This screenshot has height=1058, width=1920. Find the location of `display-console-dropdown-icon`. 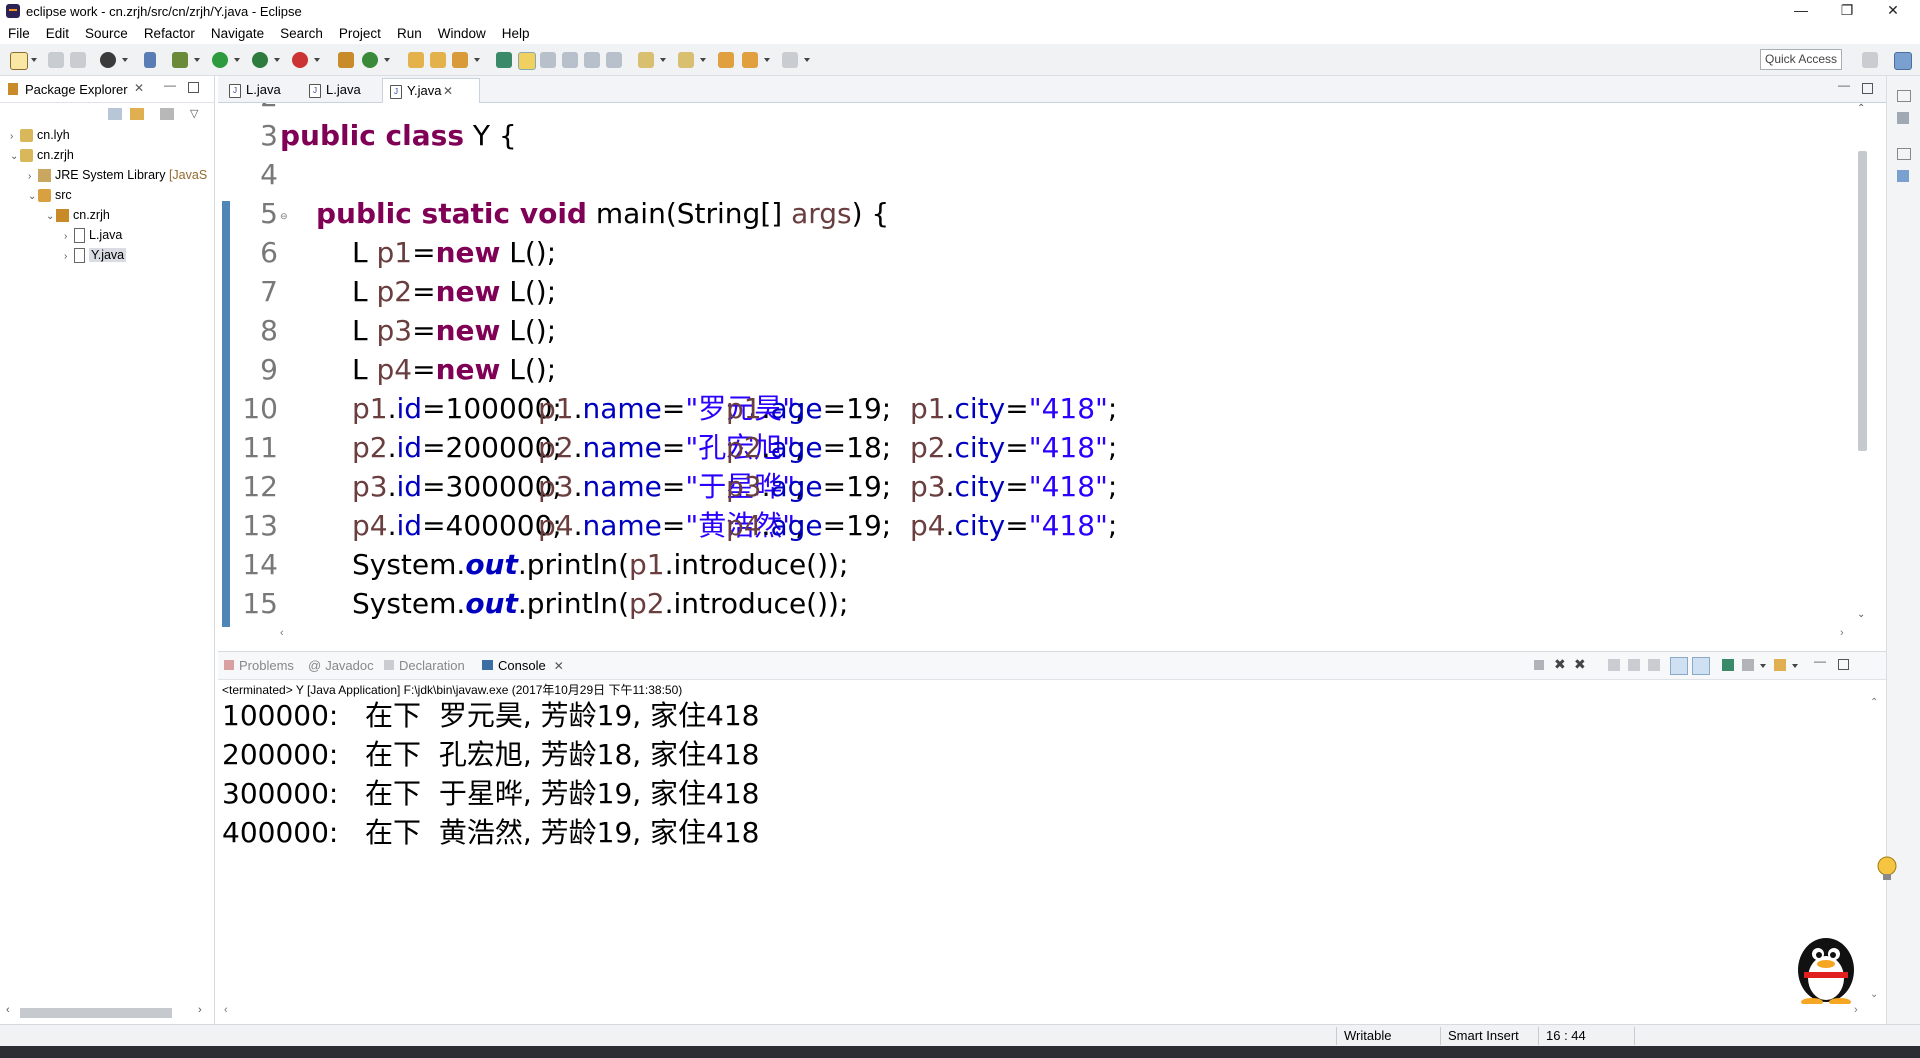

display-console-dropdown-icon is located at coordinates (1763, 666).